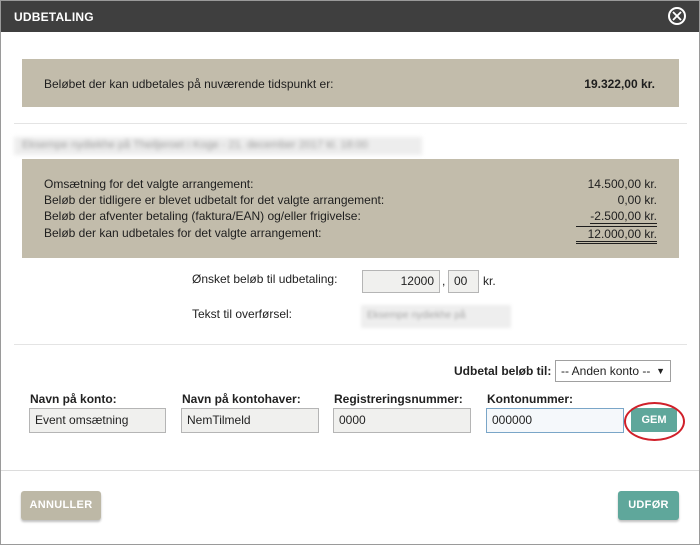 This screenshot has width=700, height=545. I want to click on destination-label: Udbetal beløb til:, so click(503, 371).